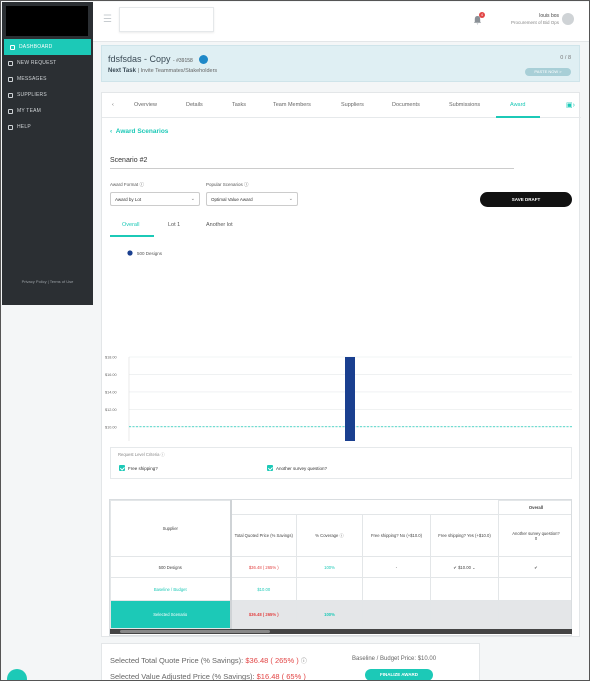 This screenshot has width=590, height=681. What do you see at coordinates (12, 47) in the screenshot?
I see `dashboard-icon` at bounding box center [12, 47].